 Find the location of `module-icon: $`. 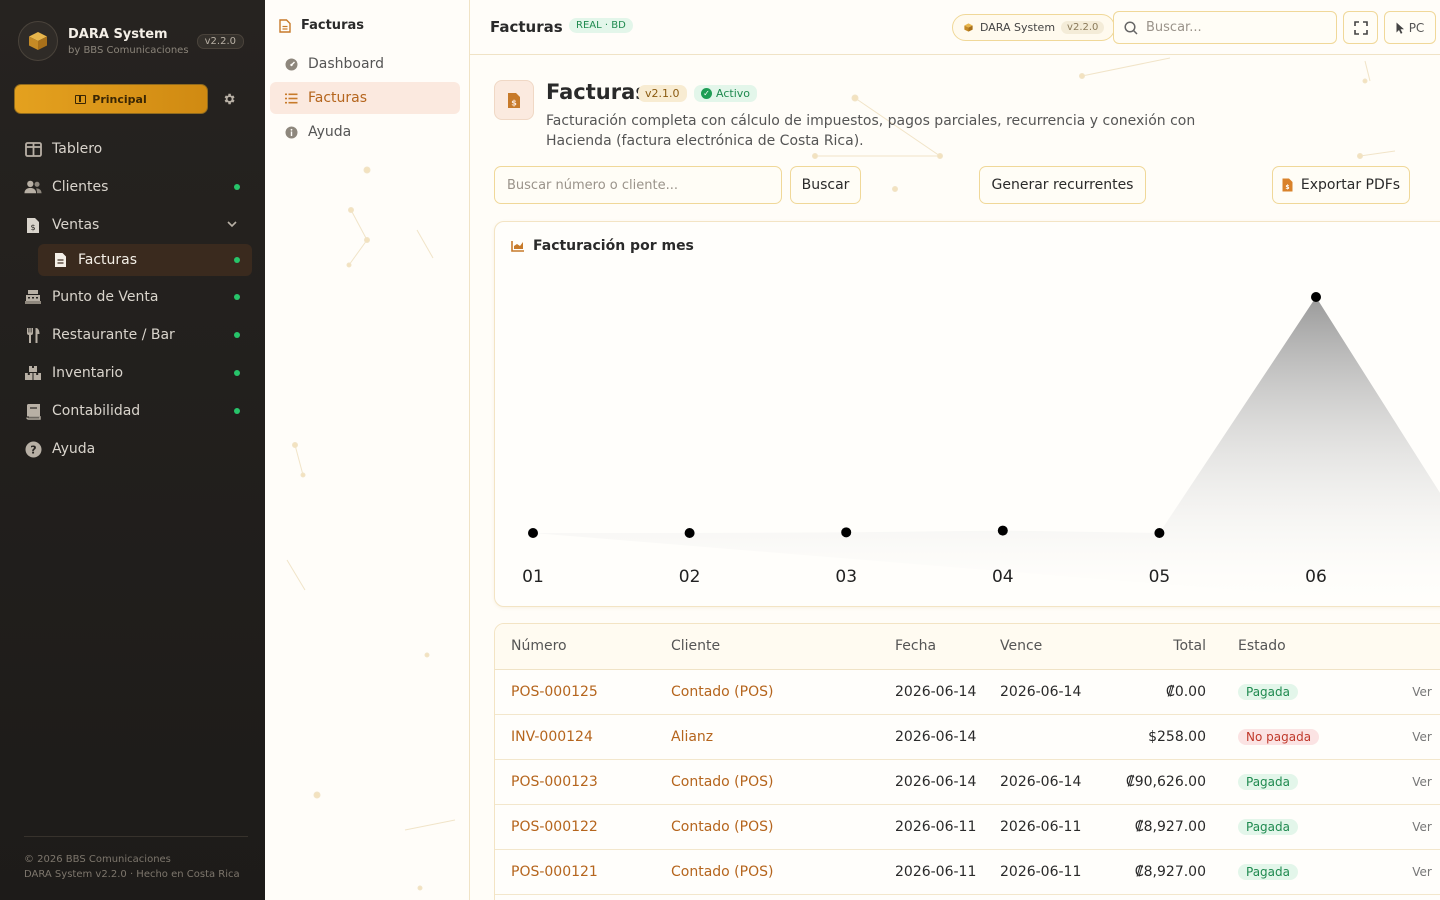

module-icon: $ is located at coordinates (514, 100).